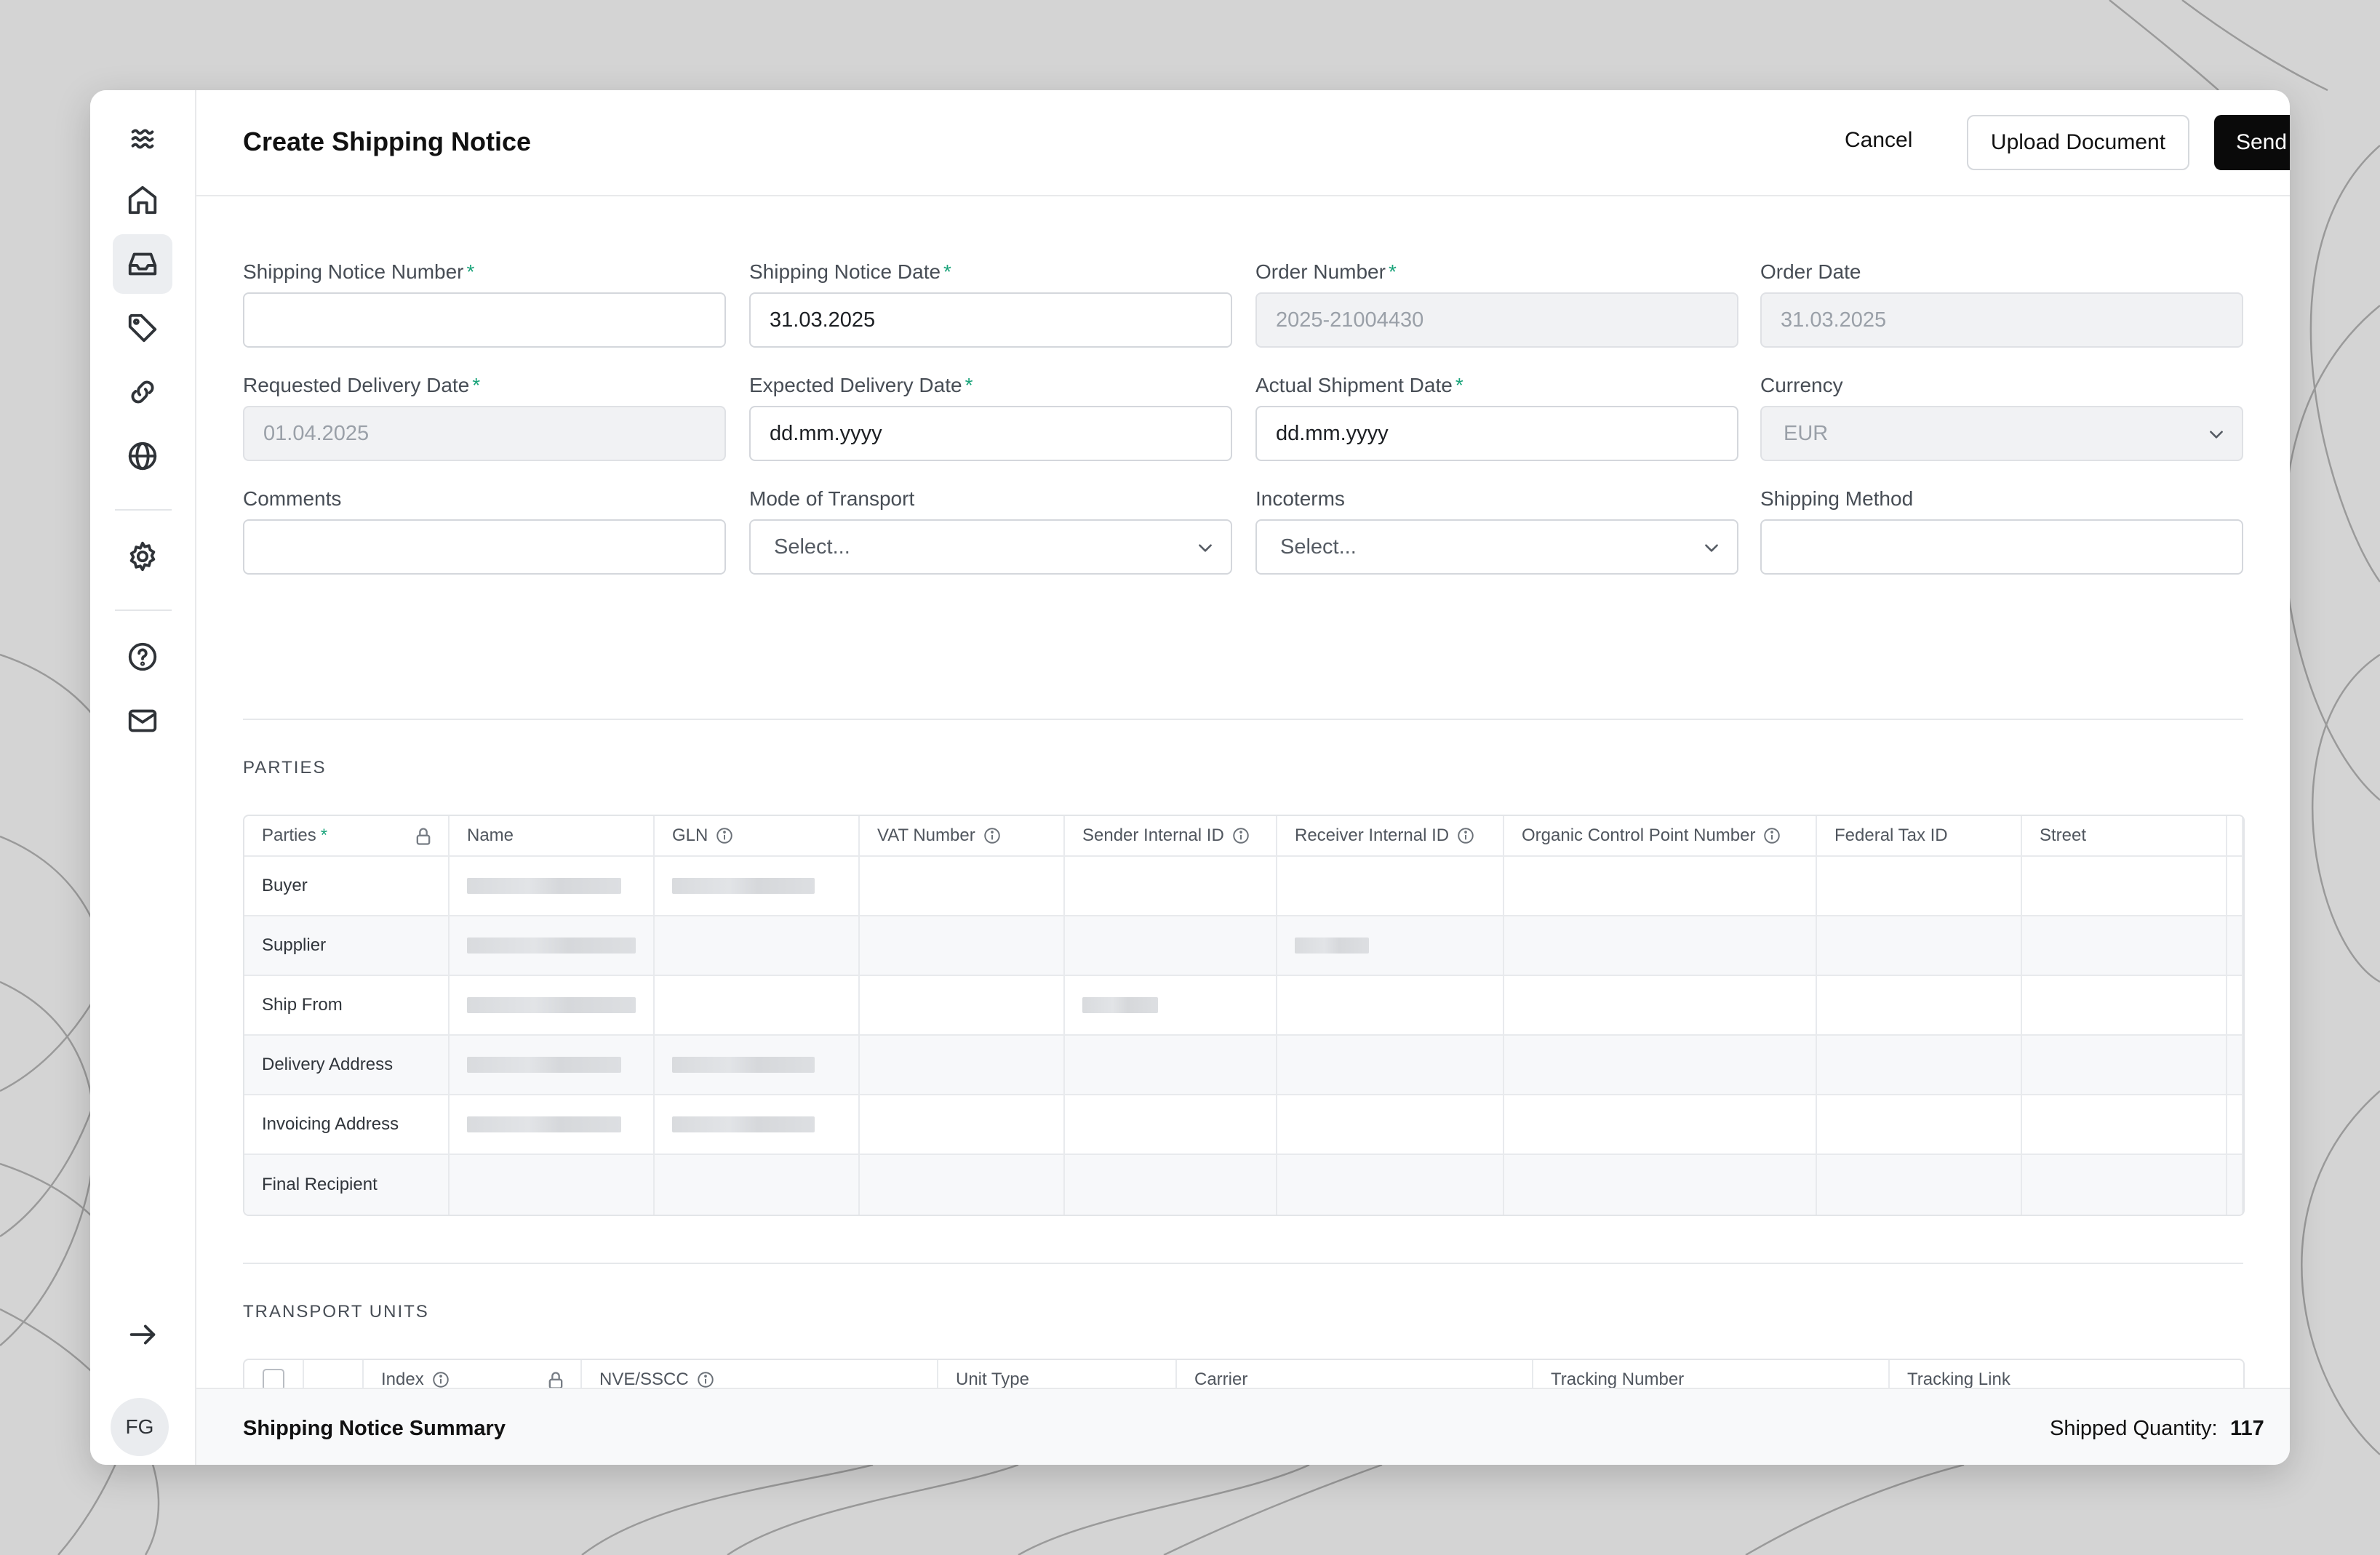  What do you see at coordinates (142, 1334) in the screenshot?
I see `arrow-right-icon` at bounding box center [142, 1334].